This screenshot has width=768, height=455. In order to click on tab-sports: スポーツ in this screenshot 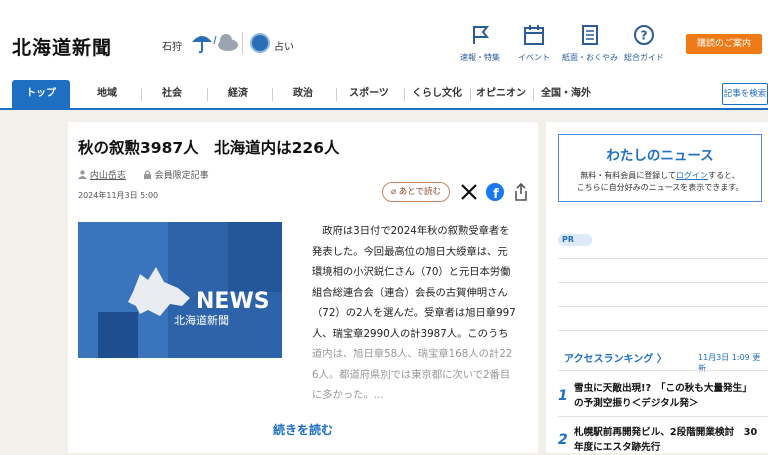, I will do `click(369, 94)`.